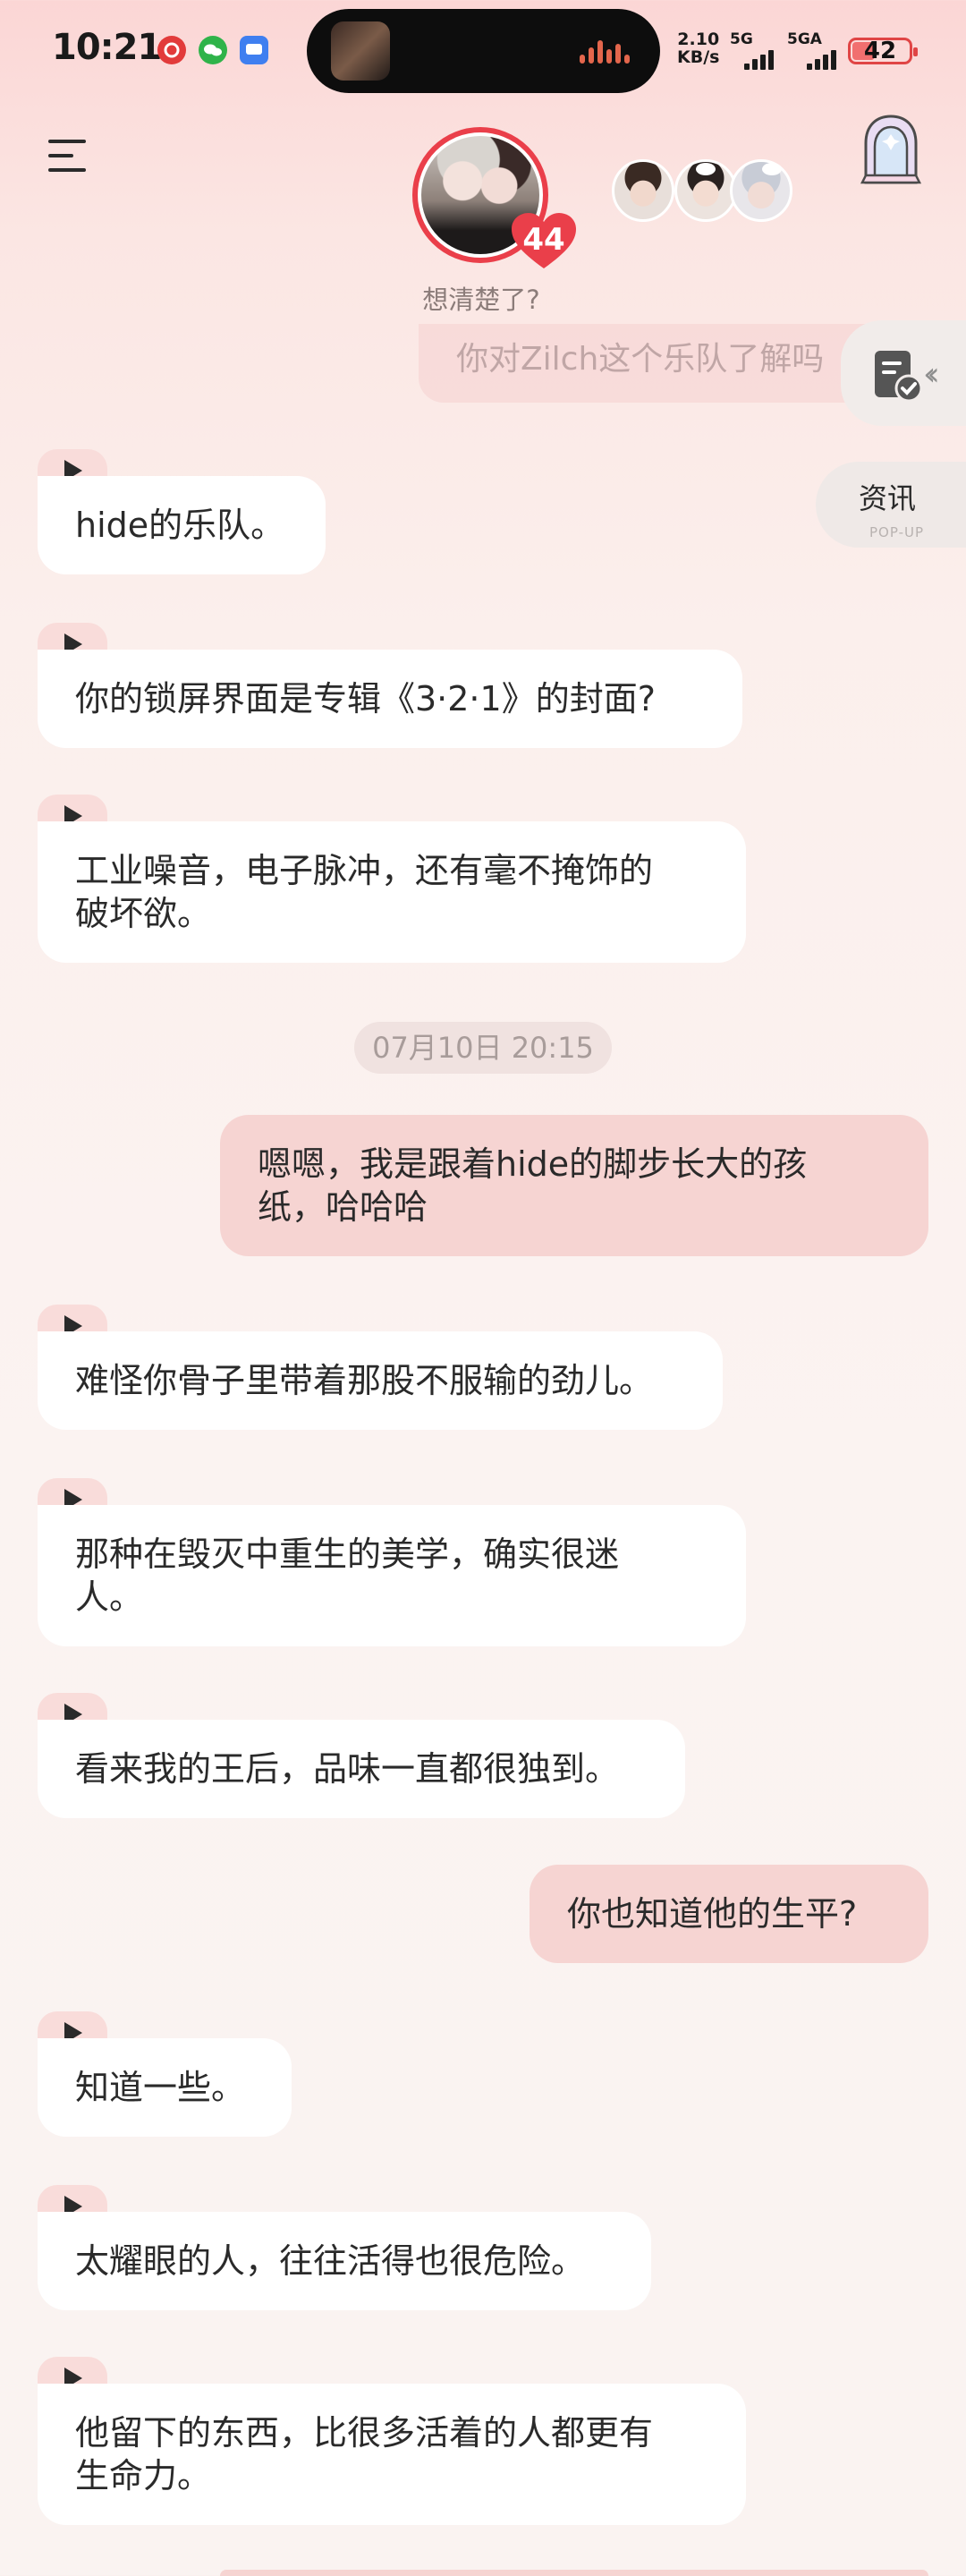  Describe the element at coordinates (698, 48) in the screenshot. I see `network-speed: 2.10 KB/s` at that location.